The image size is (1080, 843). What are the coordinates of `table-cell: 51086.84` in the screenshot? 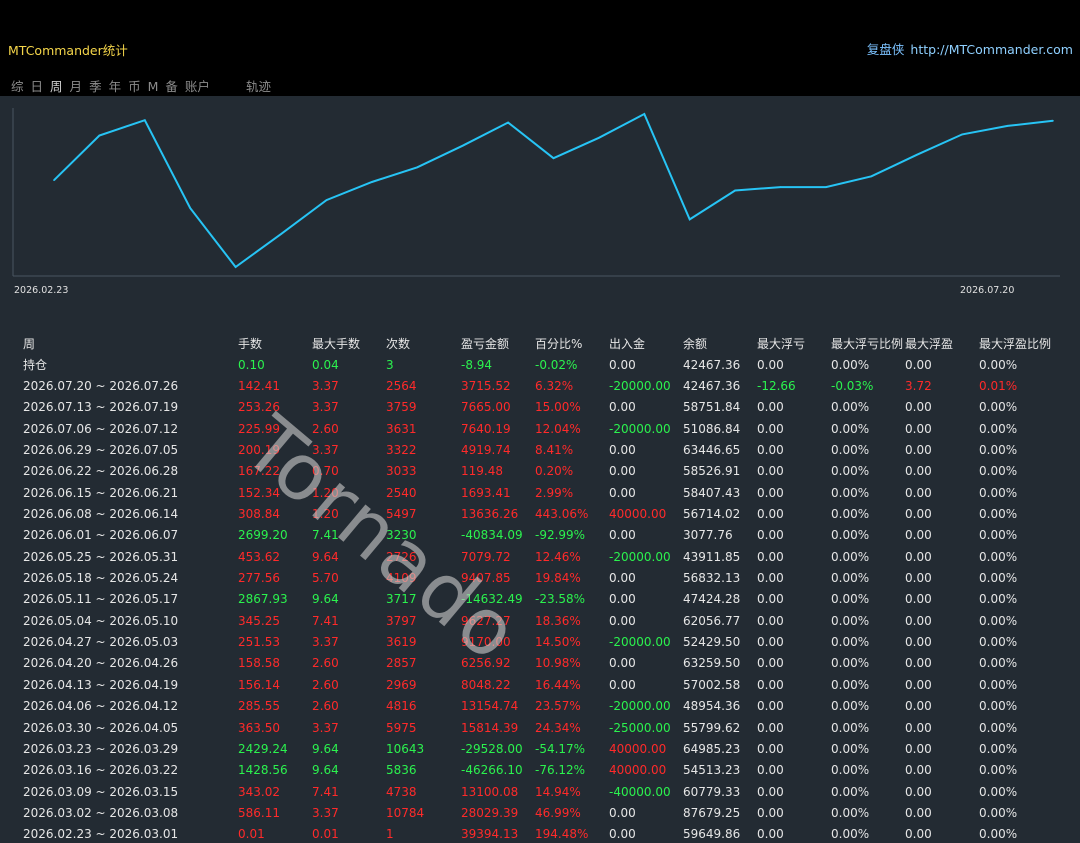 It's located at (712, 428).